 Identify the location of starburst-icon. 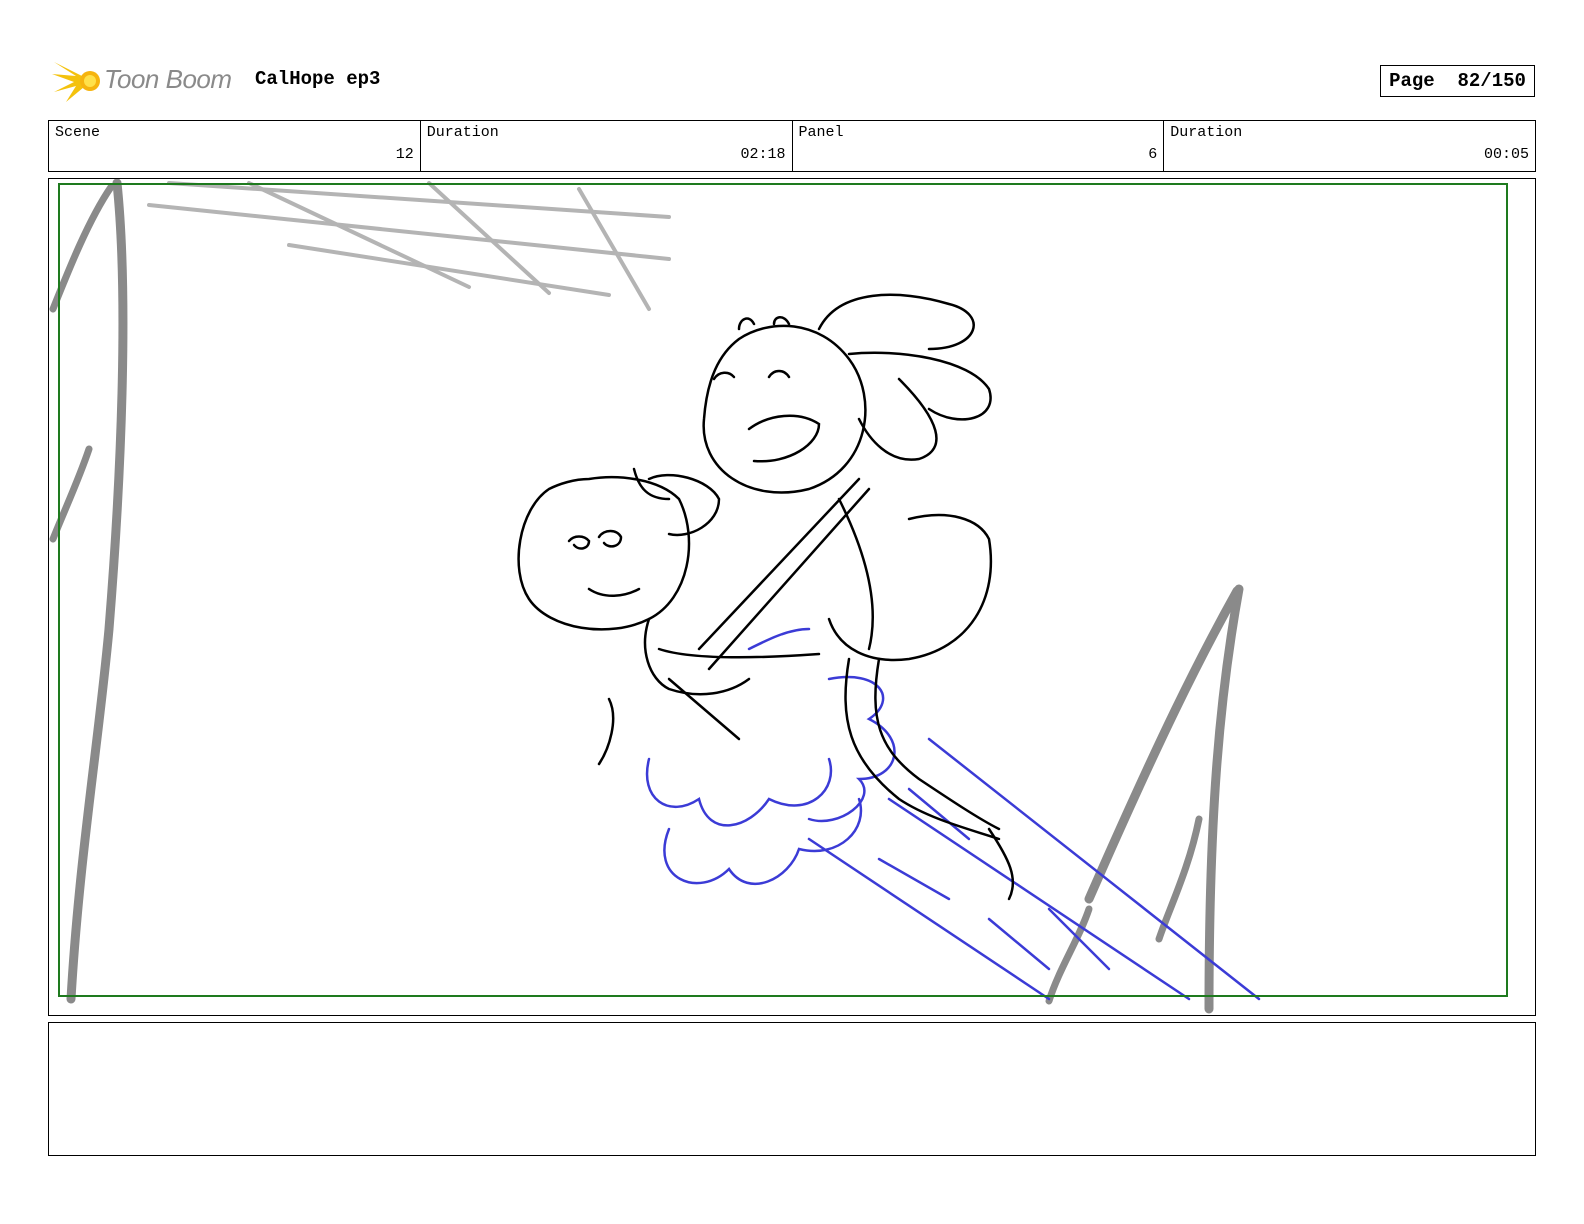
(76, 82).